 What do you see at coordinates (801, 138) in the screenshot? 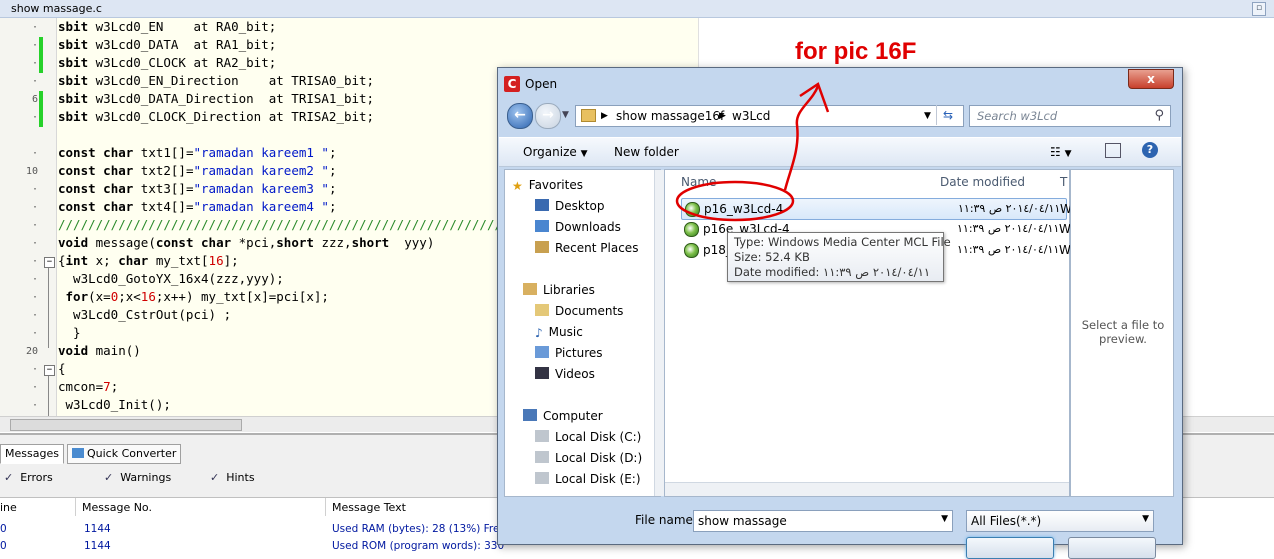
I see `annotation-arrow-line` at bounding box center [801, 138].